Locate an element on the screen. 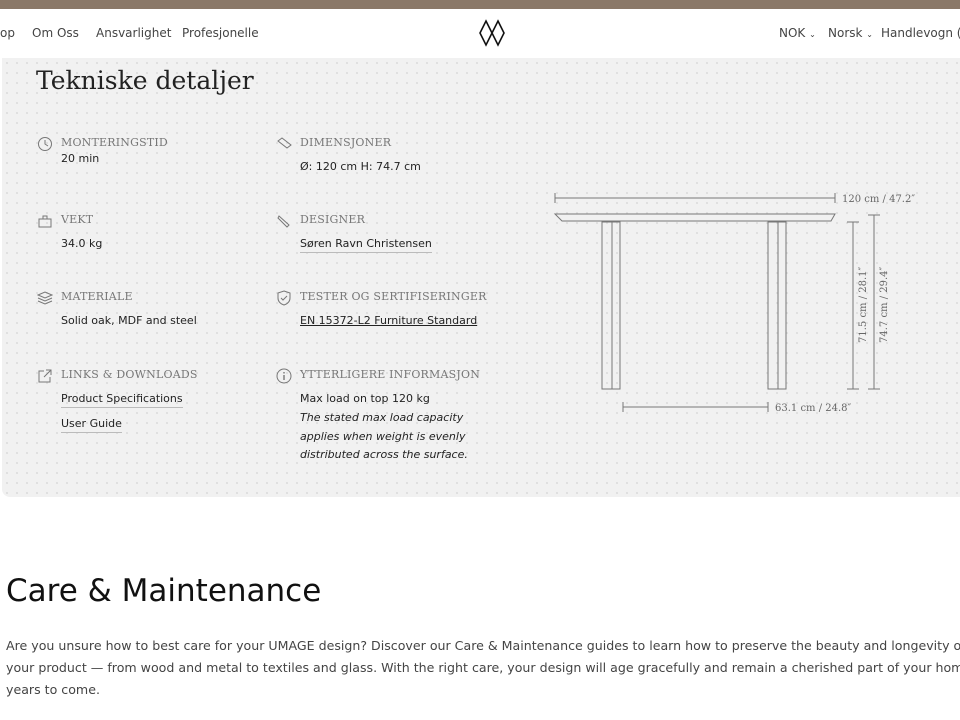 The image size is (960, 720). nav-link-ansvarlighet: Ansvarlighet is located at coordinates (133, 33).